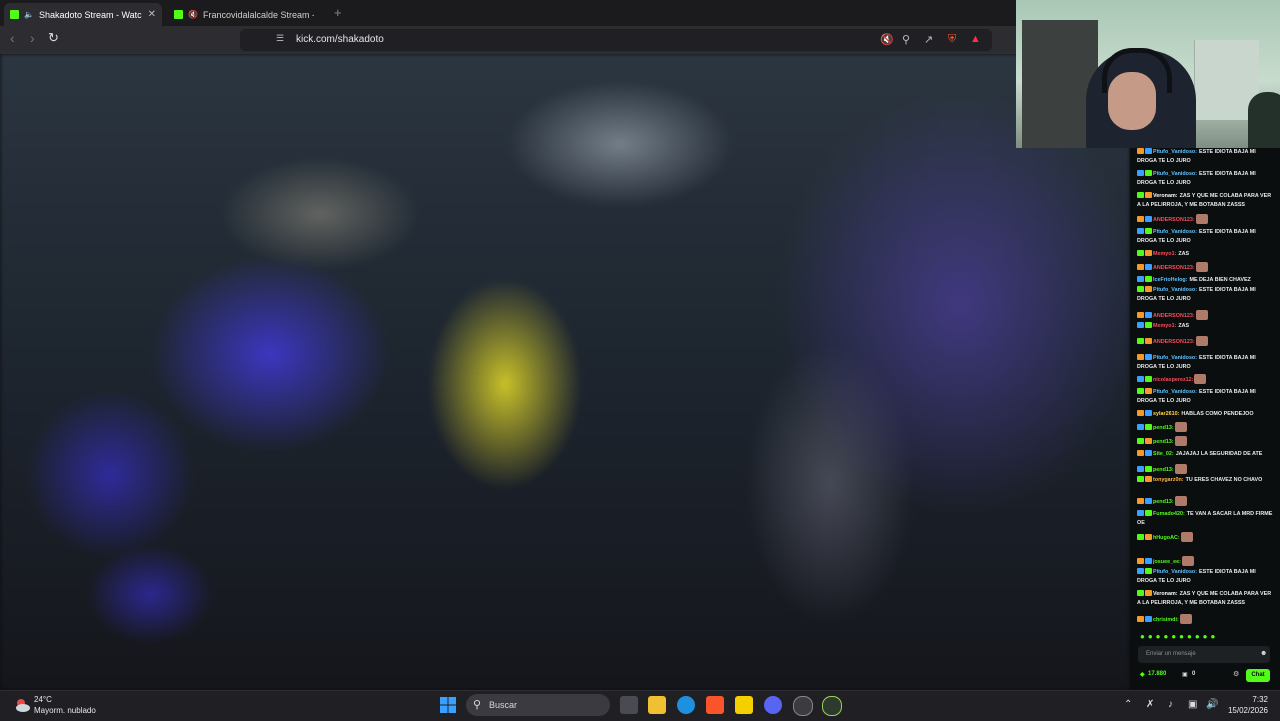 This screenshot has width=1280, height=721. I want to click on brave-shield-icon: ⛨, so click(952, 39).